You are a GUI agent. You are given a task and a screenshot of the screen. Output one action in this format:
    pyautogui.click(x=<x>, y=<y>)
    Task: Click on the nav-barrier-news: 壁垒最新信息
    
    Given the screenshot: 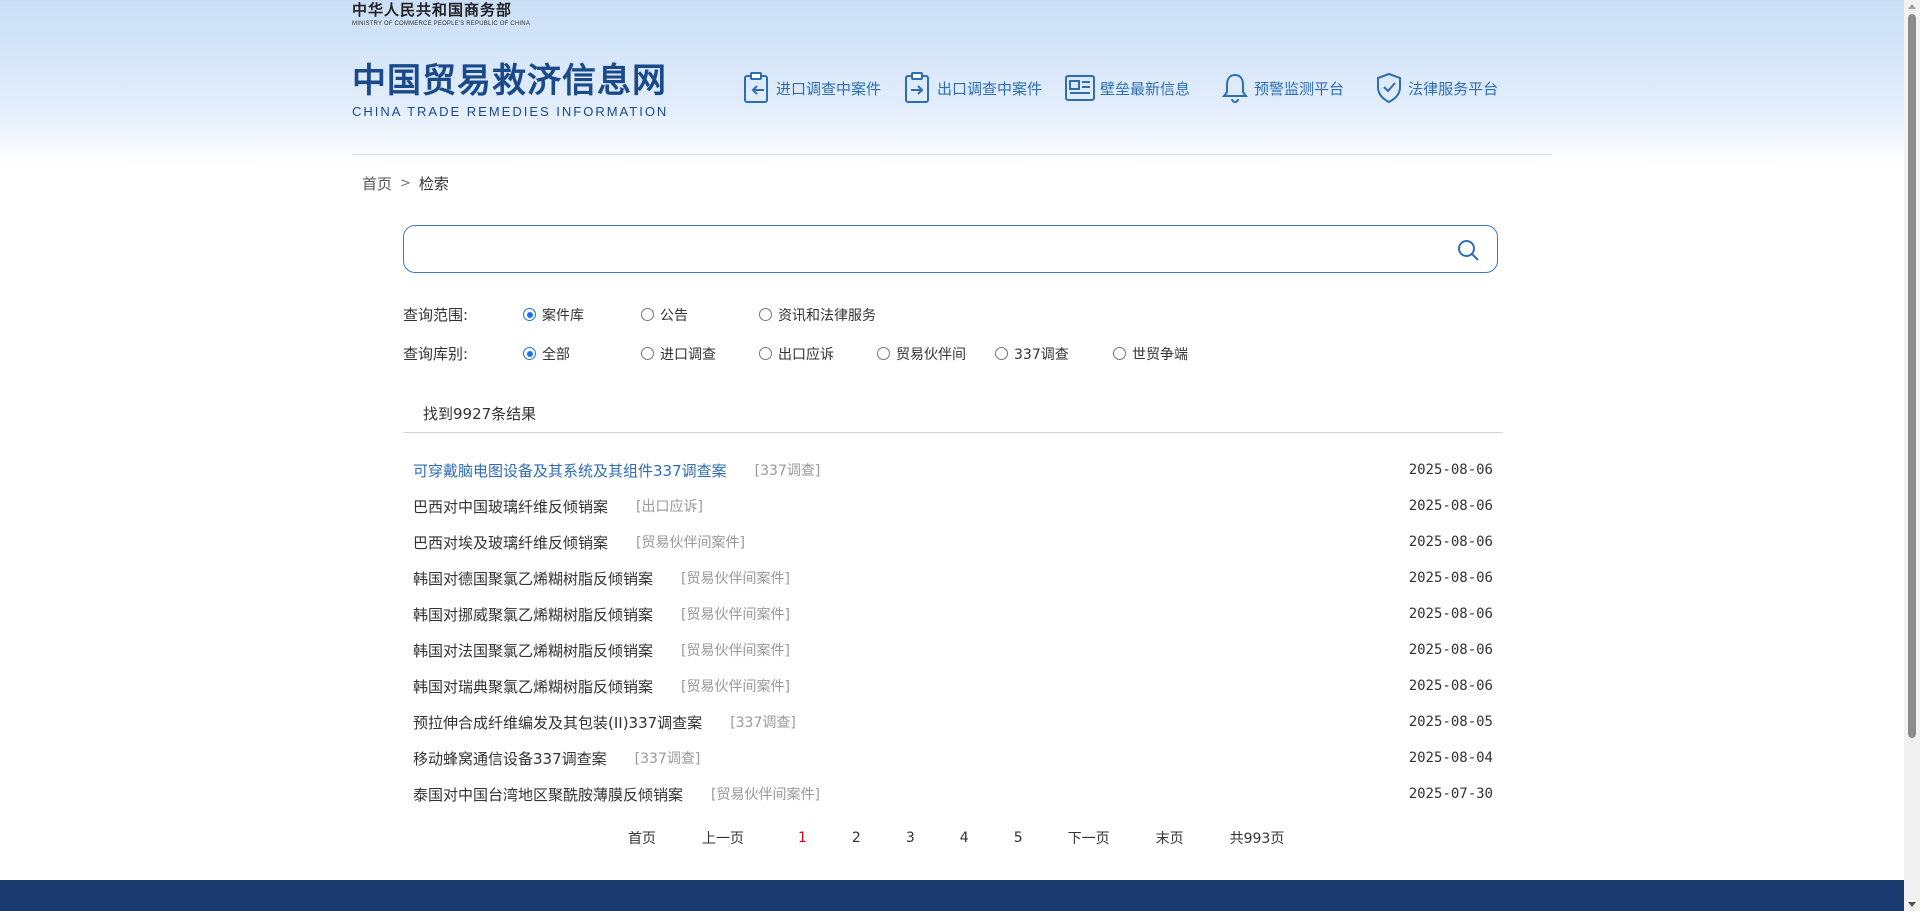 What is the action you would take?
    pyautogui.click(x=1127, y=88)
    